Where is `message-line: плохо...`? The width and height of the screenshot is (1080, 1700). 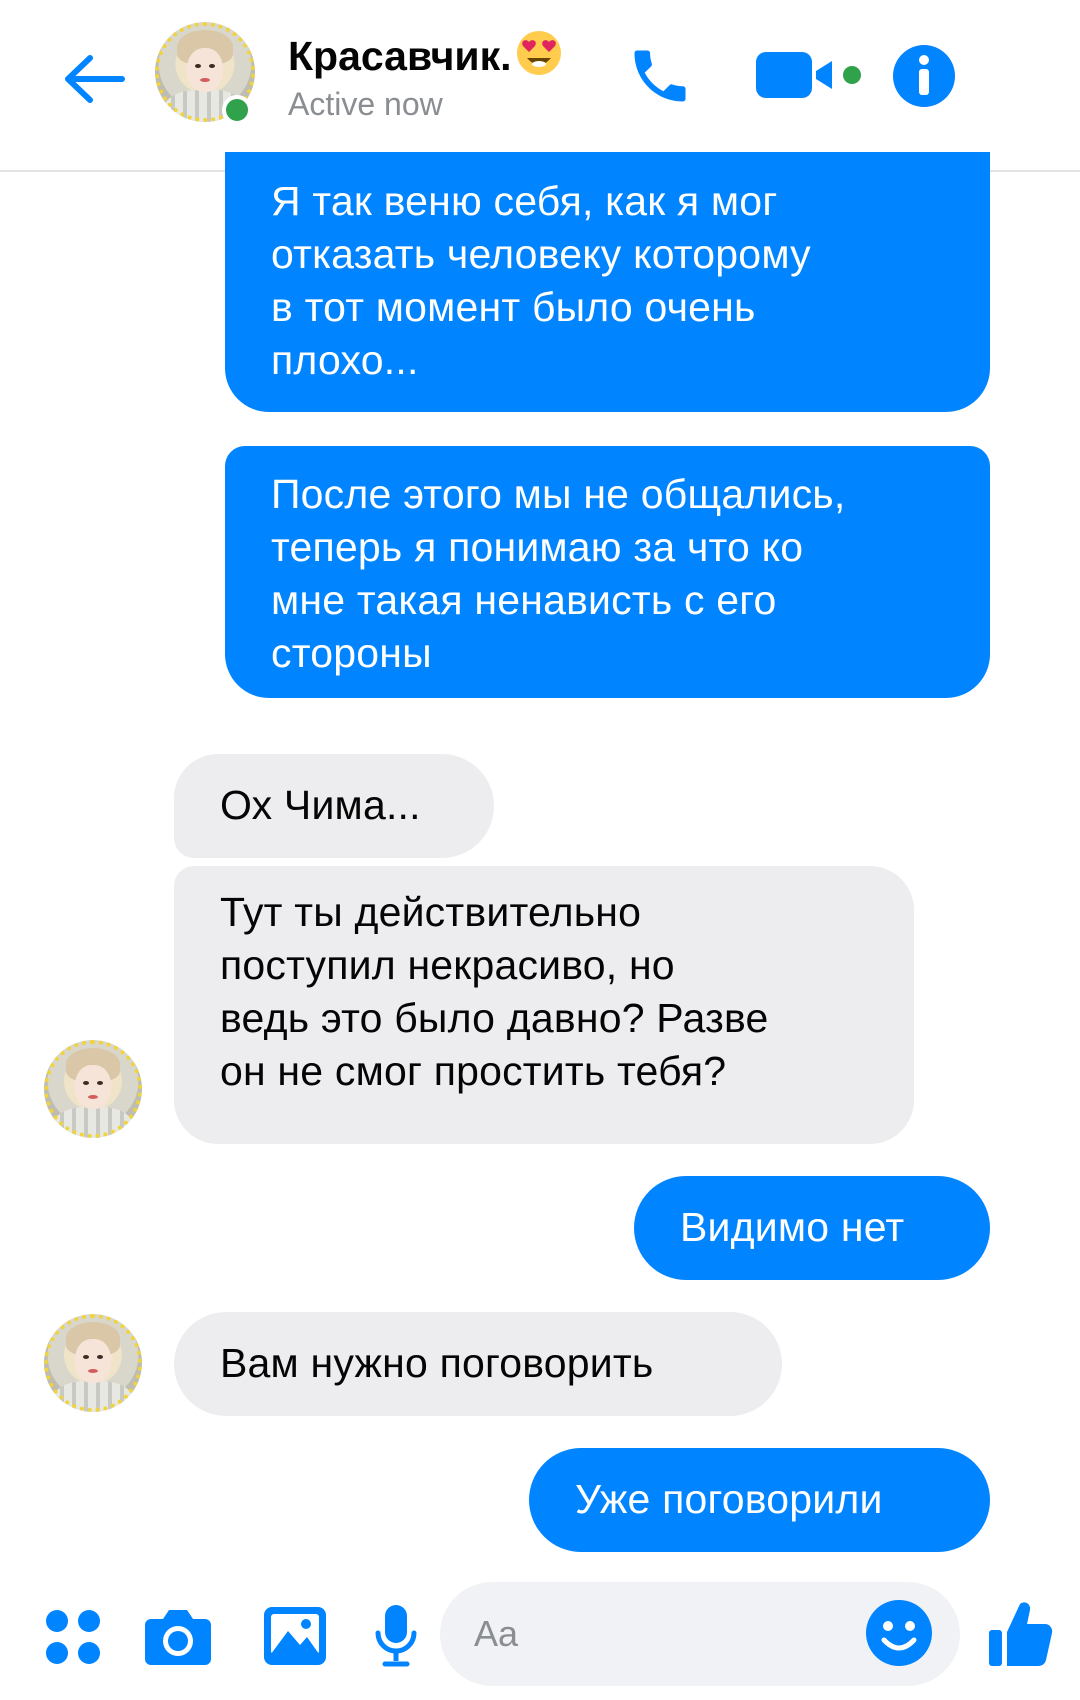 message-line: плохо... is located at coordinates (345, 360).